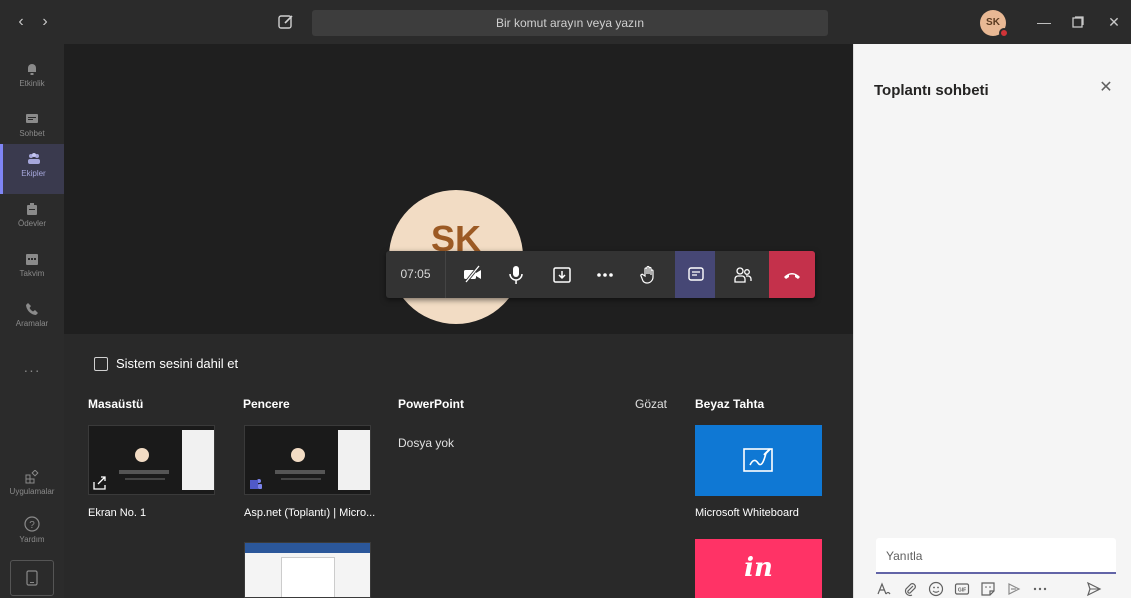  What do you see at coordinates (910, 589) in the screenshot?
I see `attach-icon` at bounding box center [910, 589].